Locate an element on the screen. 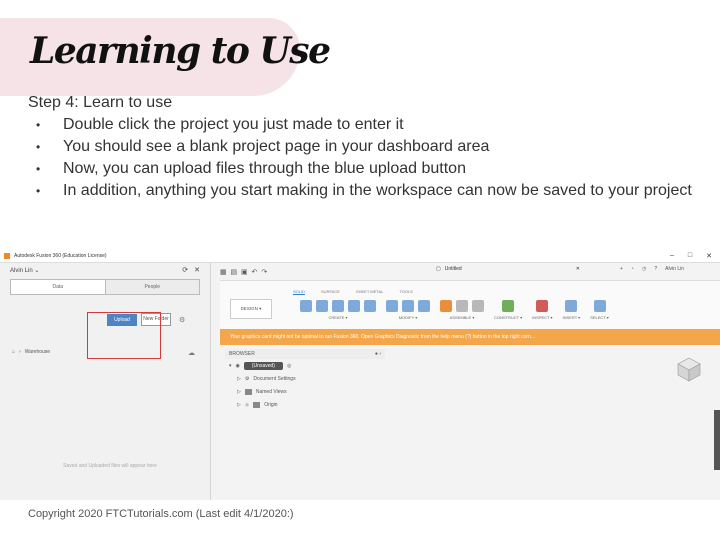 The width and height of the screenshot is (720, 540). ribbon-group-inspect: INSPECT ▾ is located at coordinates (542, 310).